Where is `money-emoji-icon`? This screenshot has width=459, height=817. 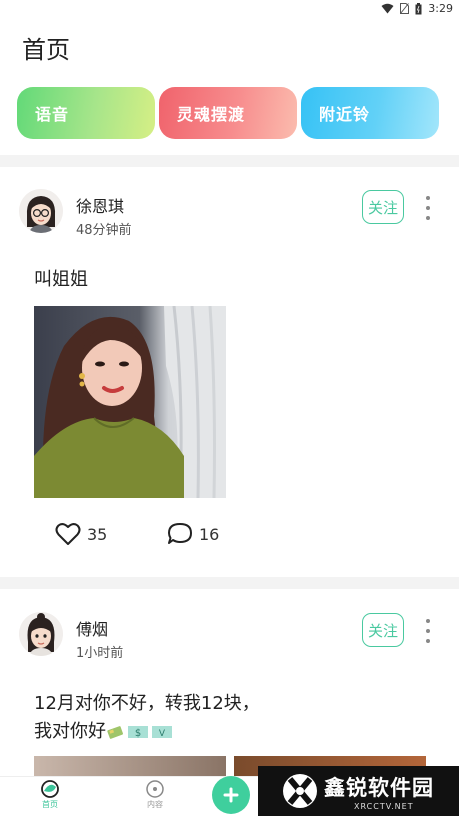
money-emoji-icon is located at coordinates (115, 732).